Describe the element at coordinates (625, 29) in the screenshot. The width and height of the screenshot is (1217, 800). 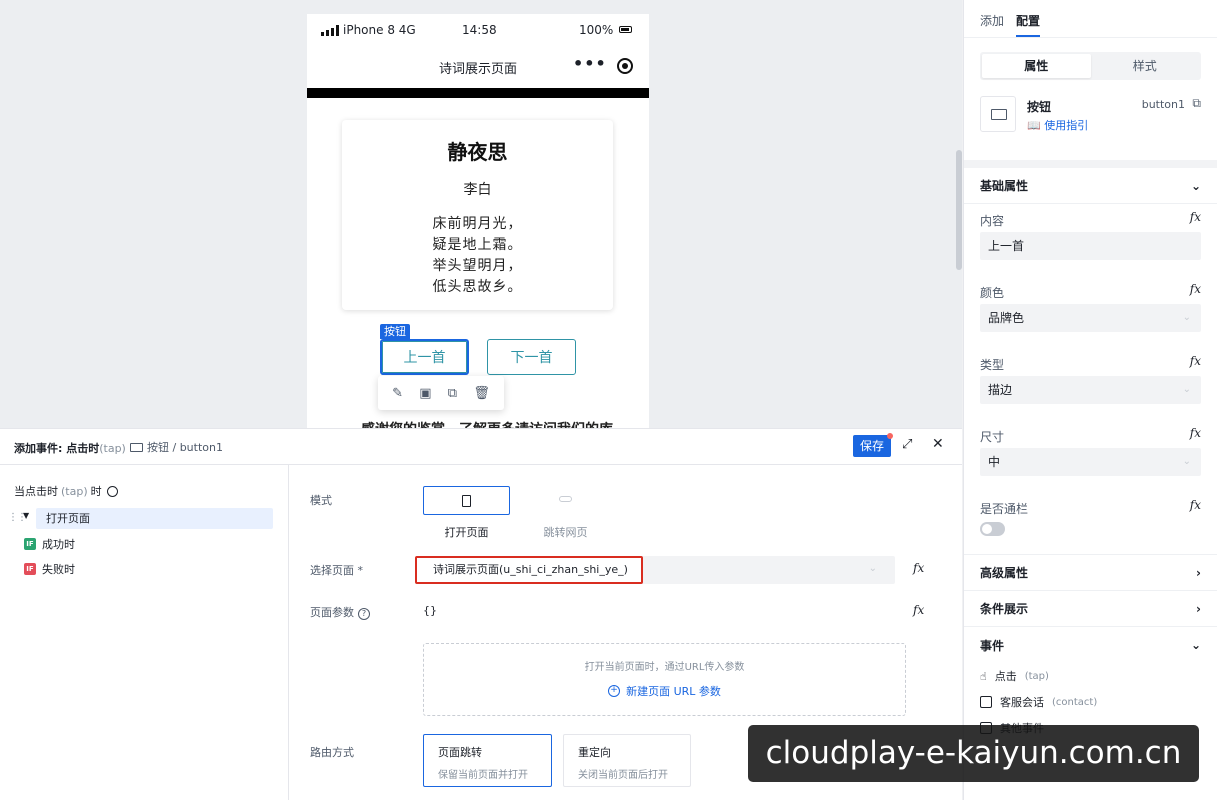
I see `battery-icon` at that location.